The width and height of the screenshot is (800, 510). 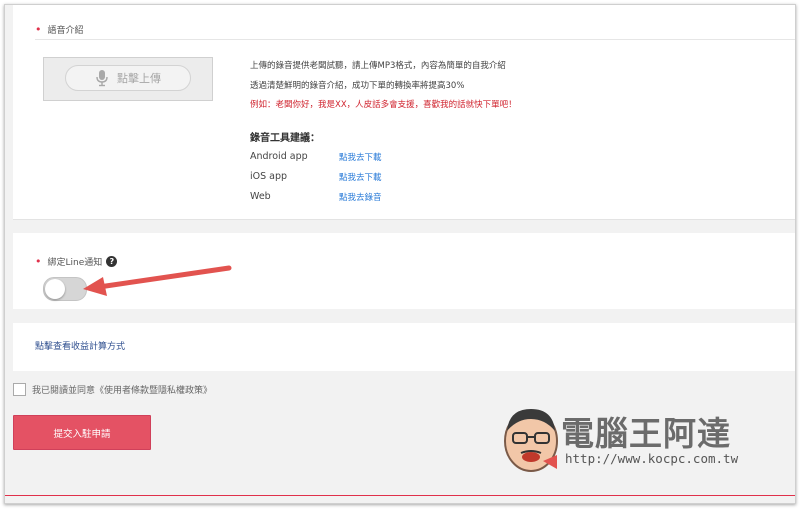 What do you see at coordinates (82, 432) in the screenshot?
I see `submit-application-button: 提交入駐申請` at bounding box center [82, 432].